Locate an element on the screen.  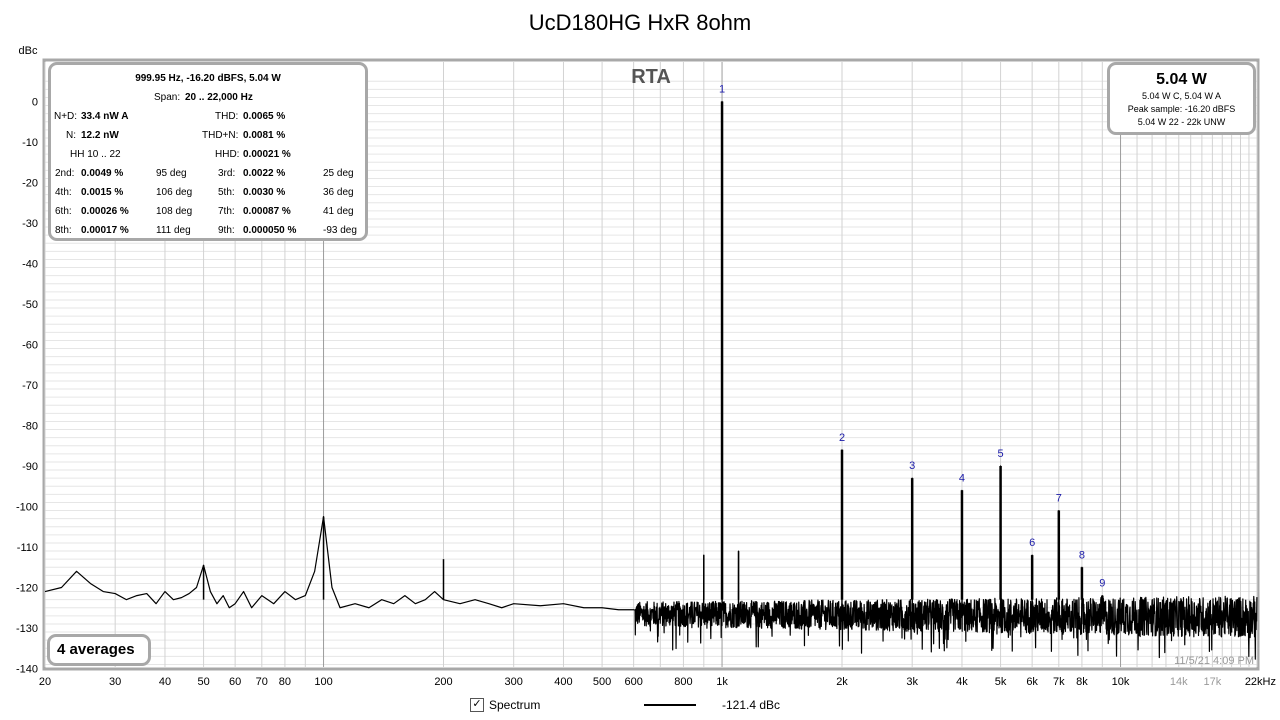
harmonic-order-label: 5th: is located at coordinates (226, 192).